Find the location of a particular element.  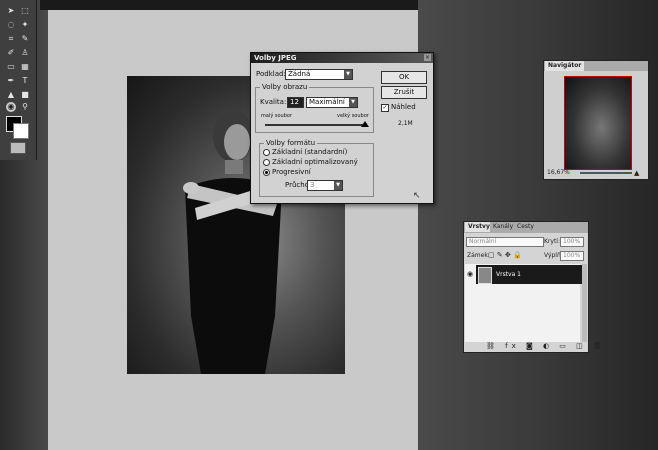

zoom-in-icon: ▲ is located at coordinates (636, 173).